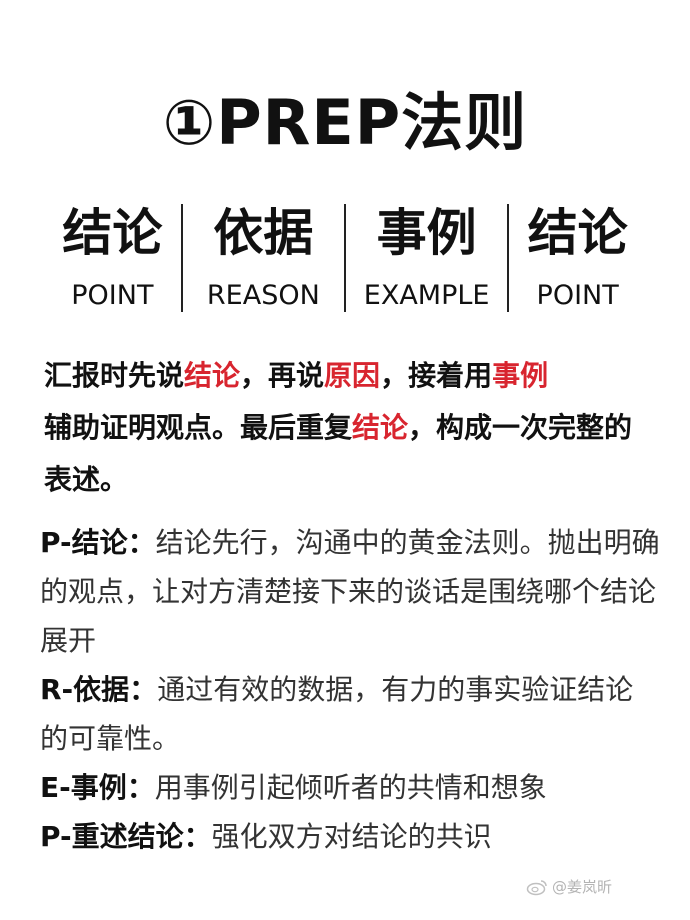 The height and width of the screenshot is (920, 690). I want to click on summary-text: ，再说, so click(282, 375).